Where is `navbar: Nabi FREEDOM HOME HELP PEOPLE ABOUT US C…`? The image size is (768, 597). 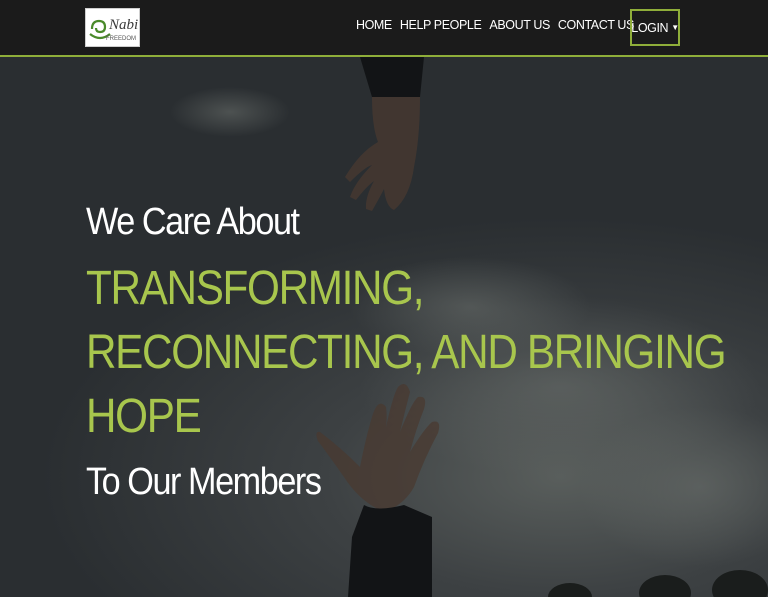 navbar: Nabi FREEDOM HOME HELP PEOPLE ABOUT US C… is located at coordinates (384, 28).